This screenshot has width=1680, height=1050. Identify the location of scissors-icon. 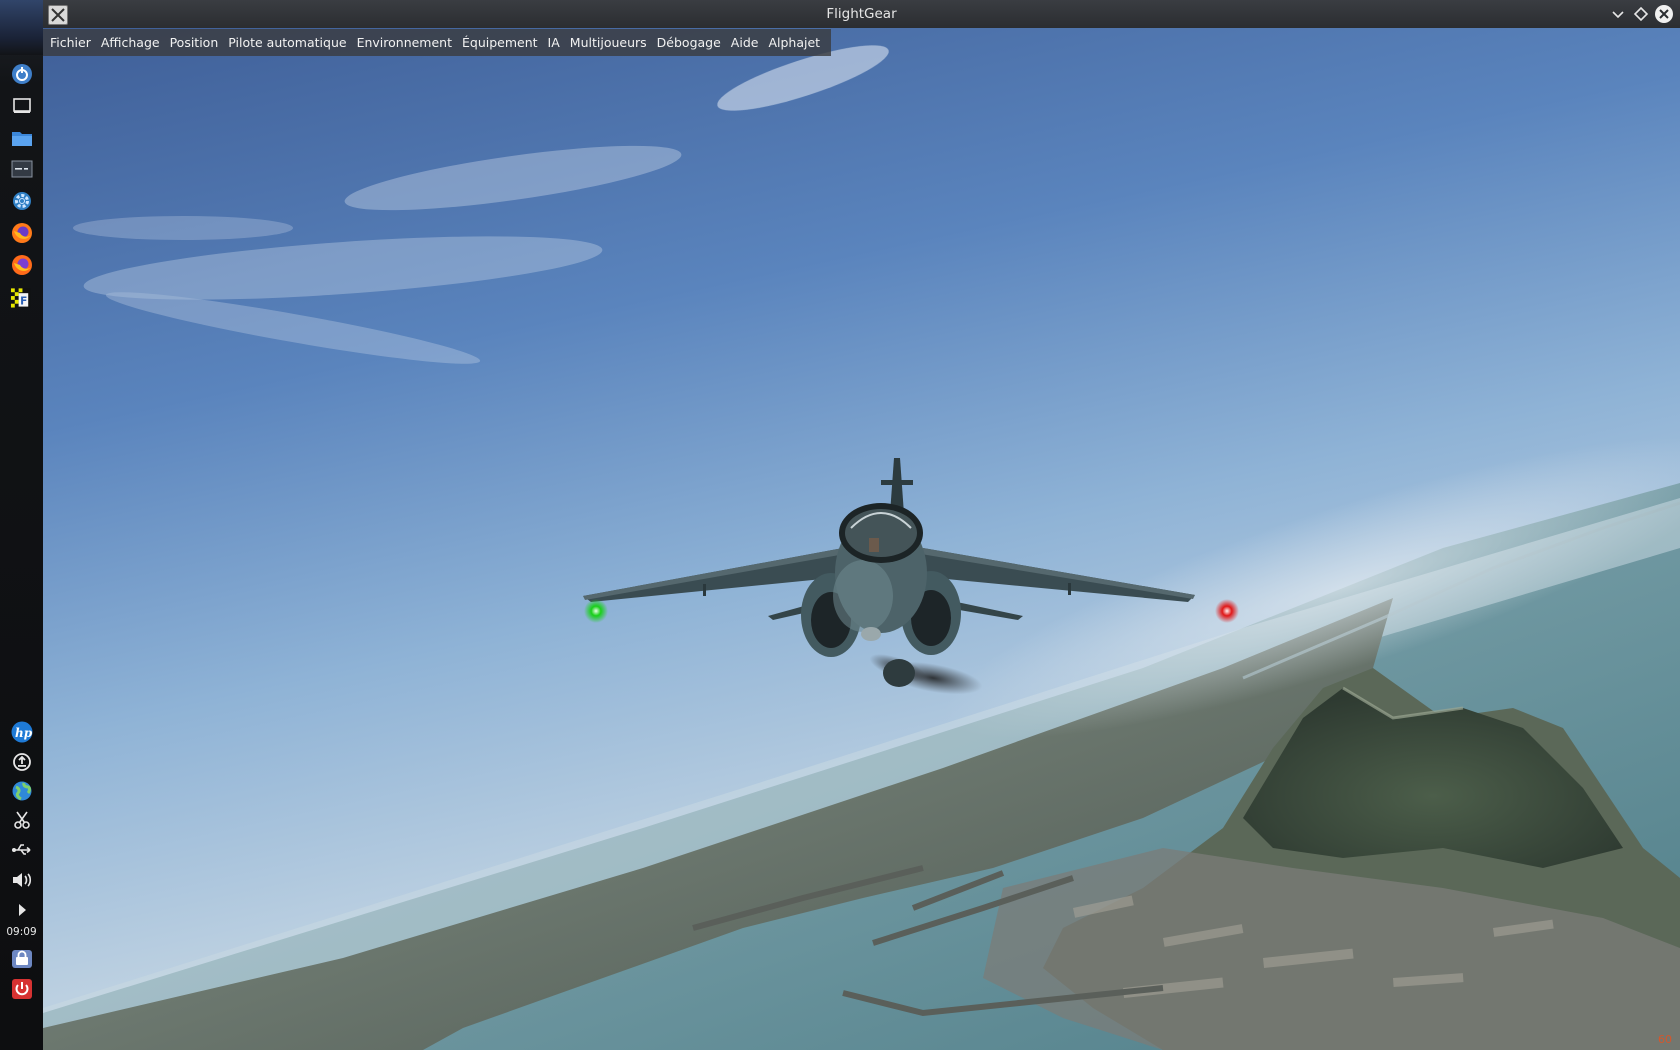
(21, 819).